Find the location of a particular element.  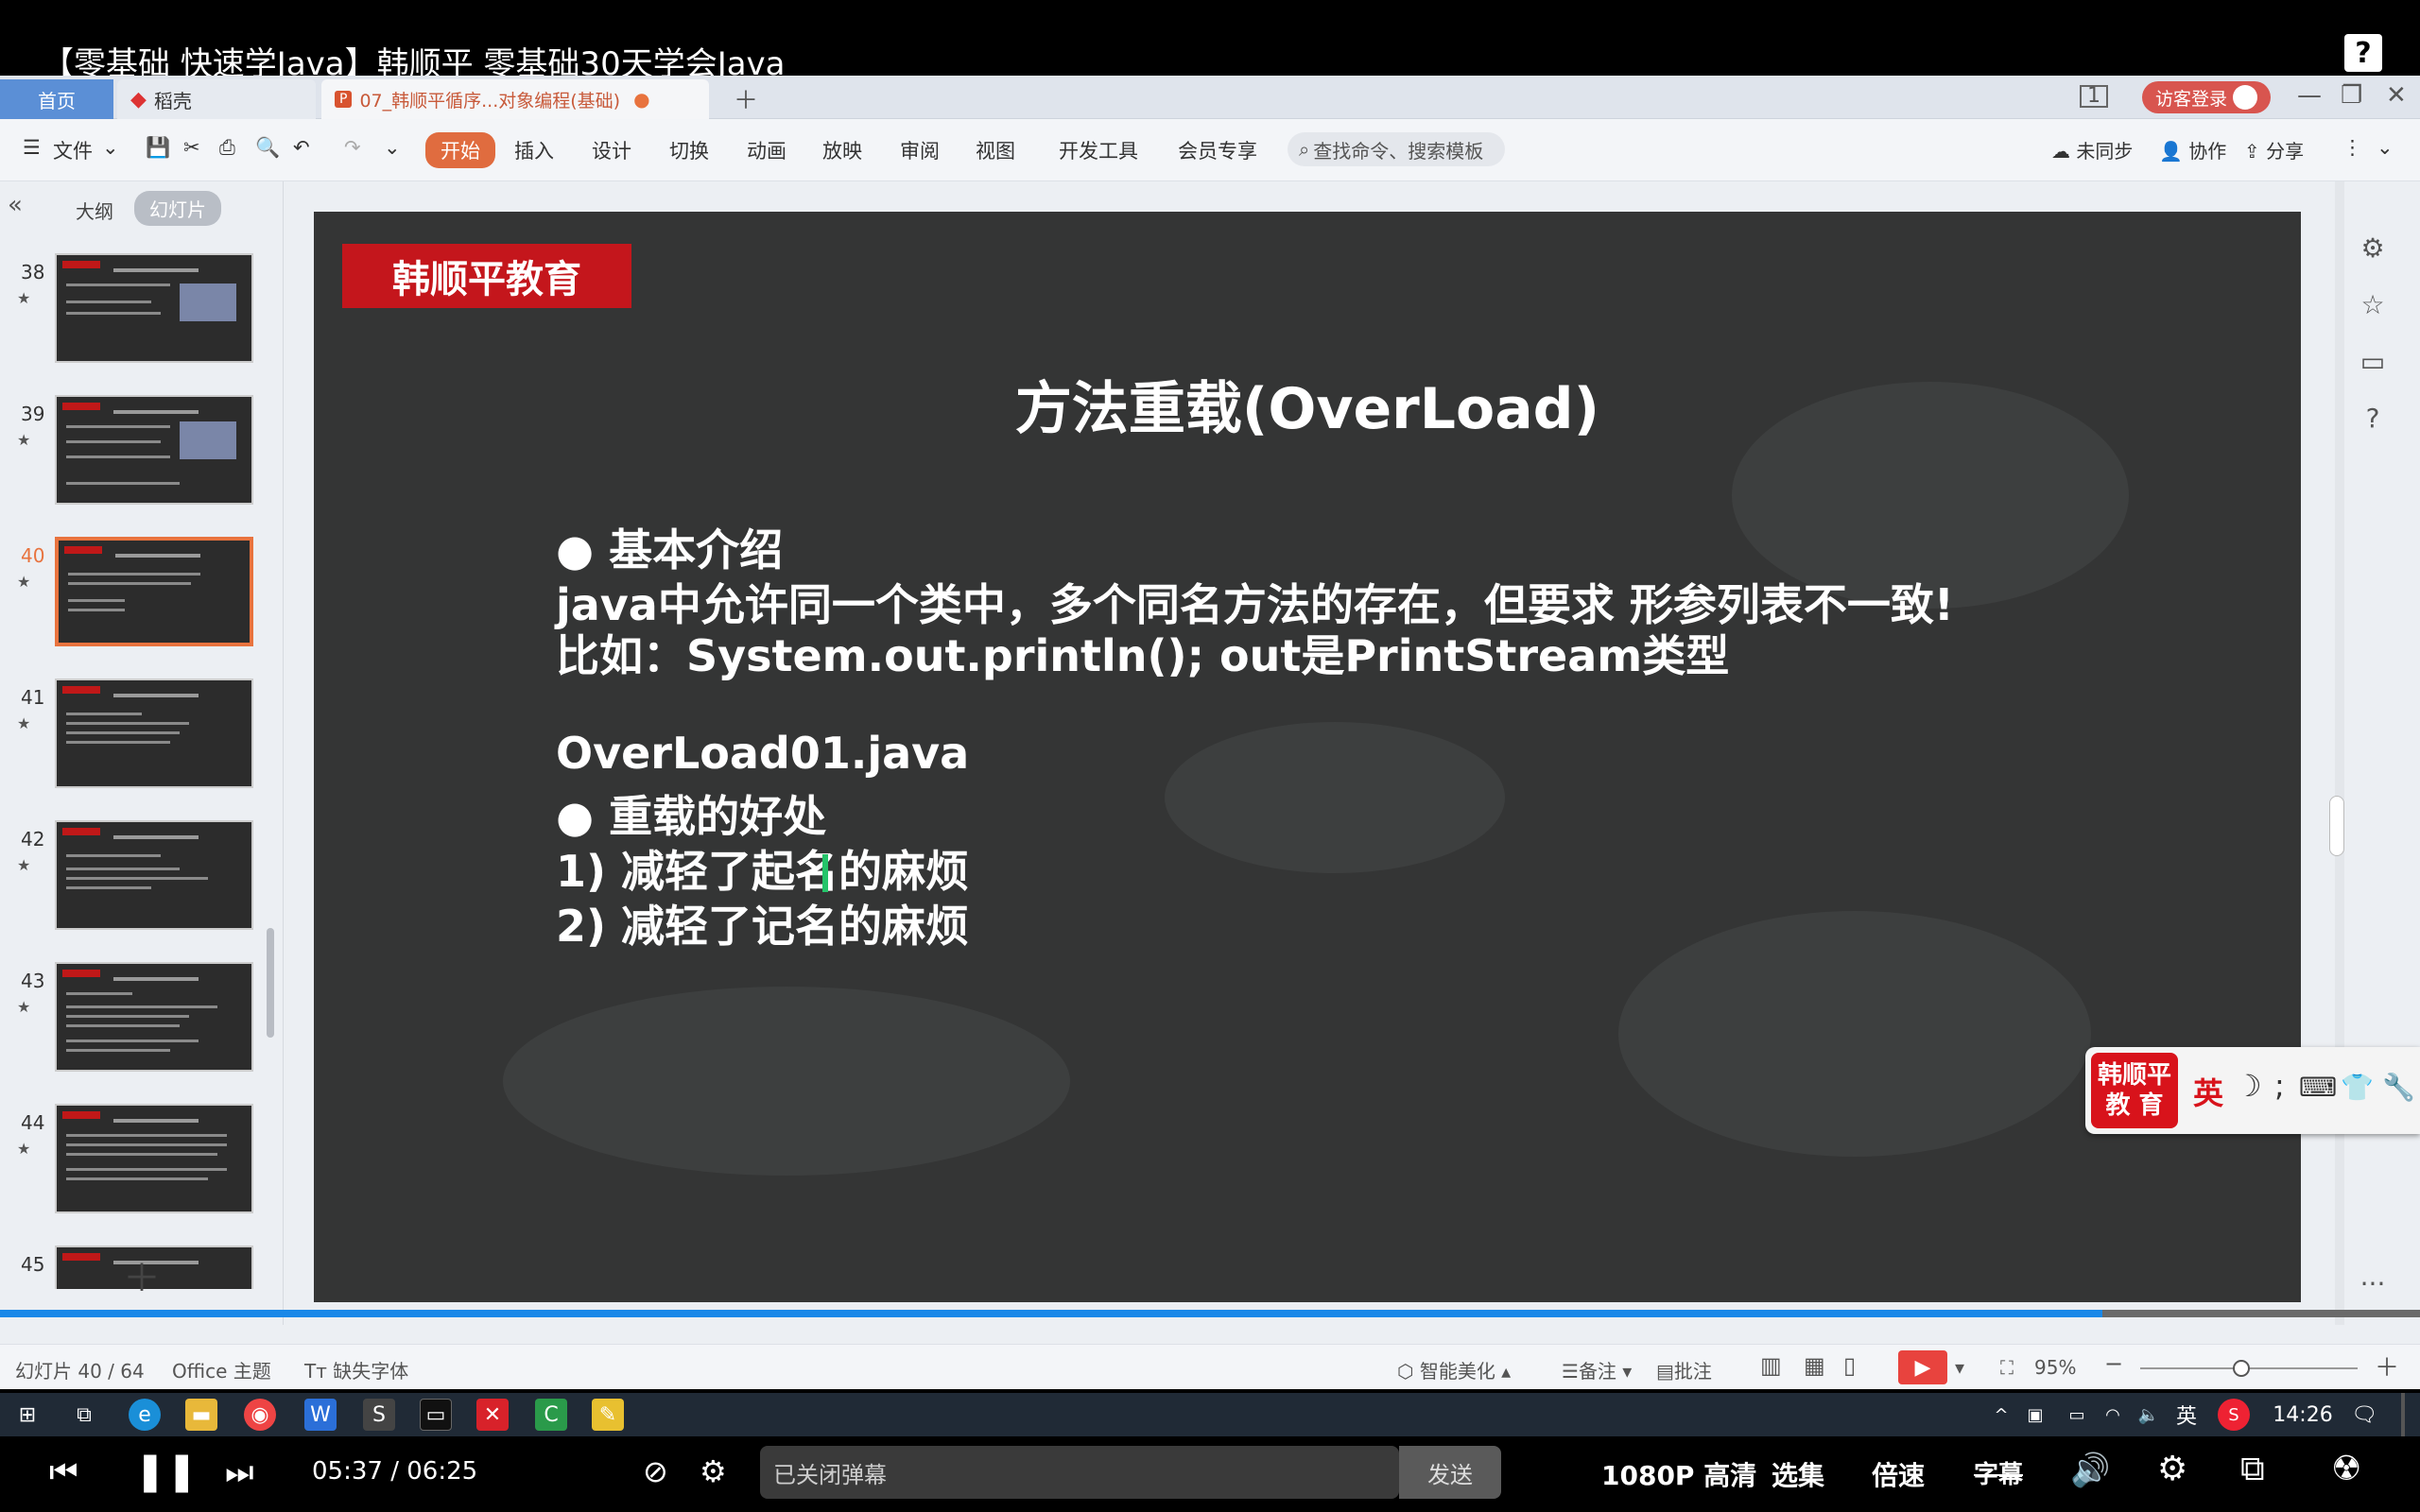

windows-start-icon: ⊞ is located at coordinates (27, 1415).